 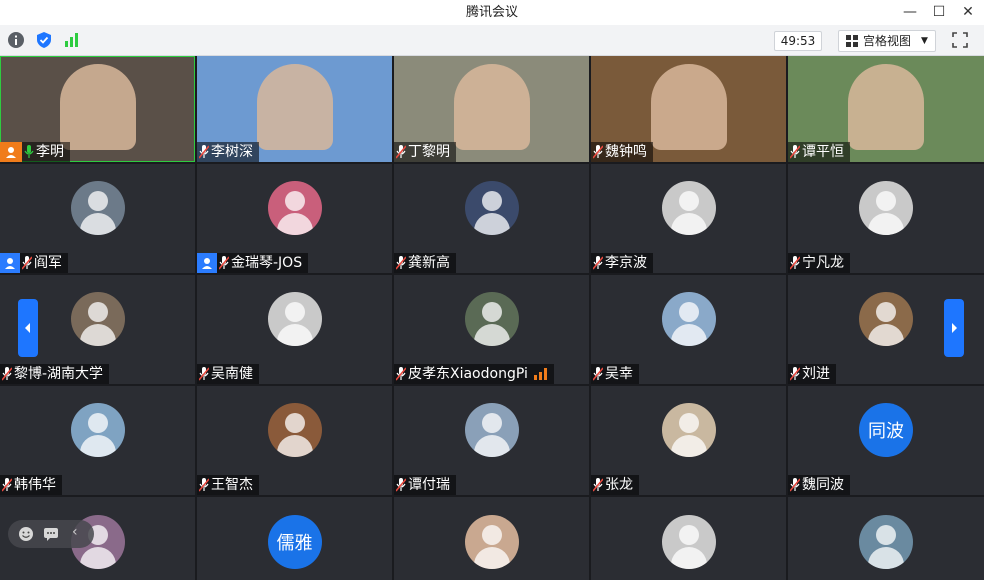 I want to click on participant-tile: 王智杰, so click(x=294, y=440).